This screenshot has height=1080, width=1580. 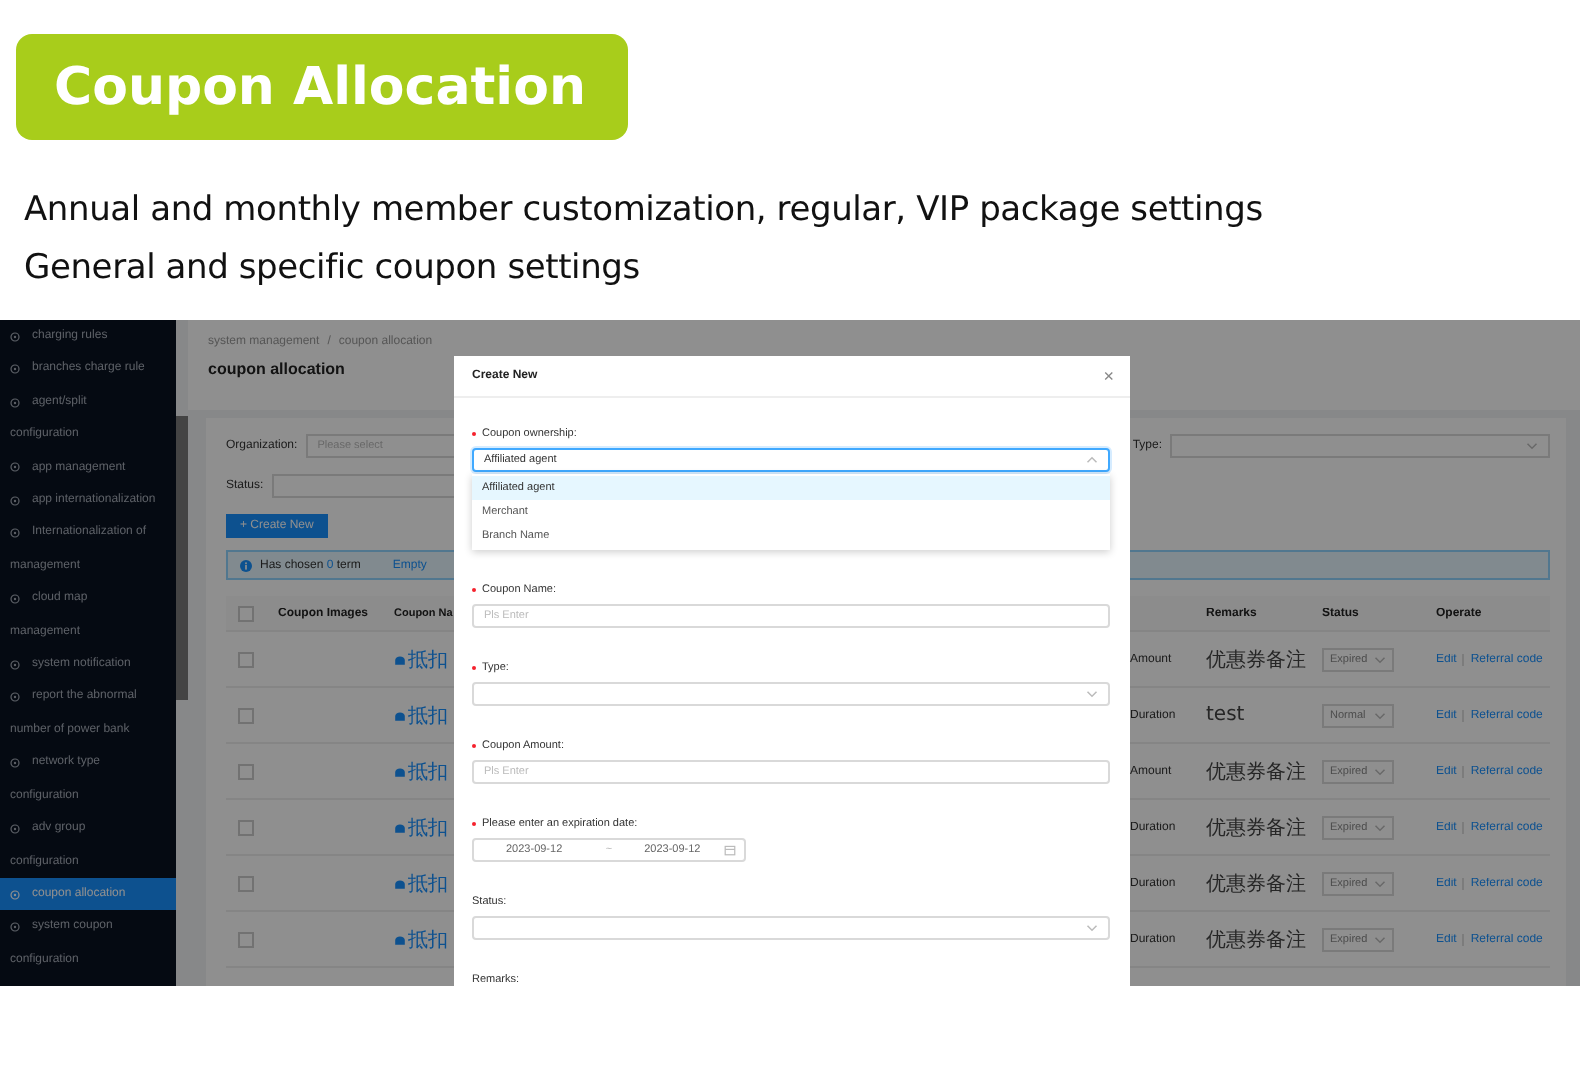 I want to click on banner-title: Coupon Allocation, so click(x=320, y=87).